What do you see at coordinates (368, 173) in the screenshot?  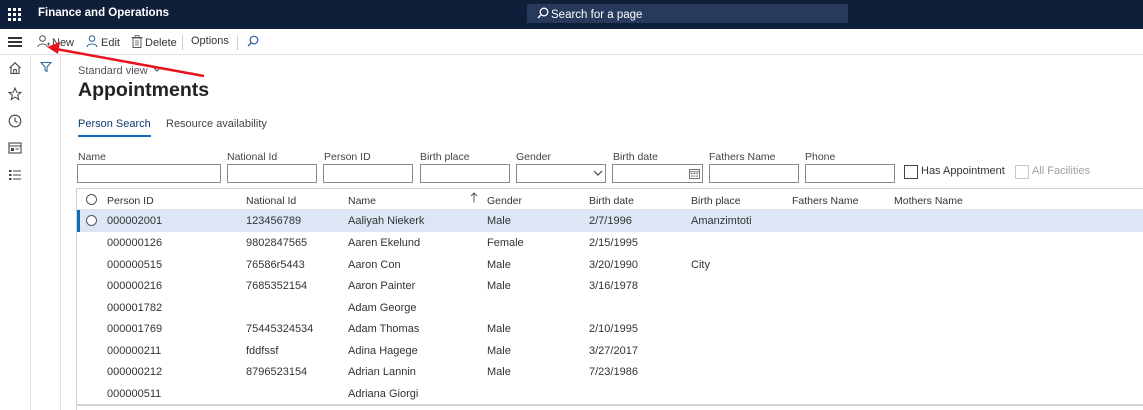 I see `person-id-filter-input` at bounding box center [368, 173].